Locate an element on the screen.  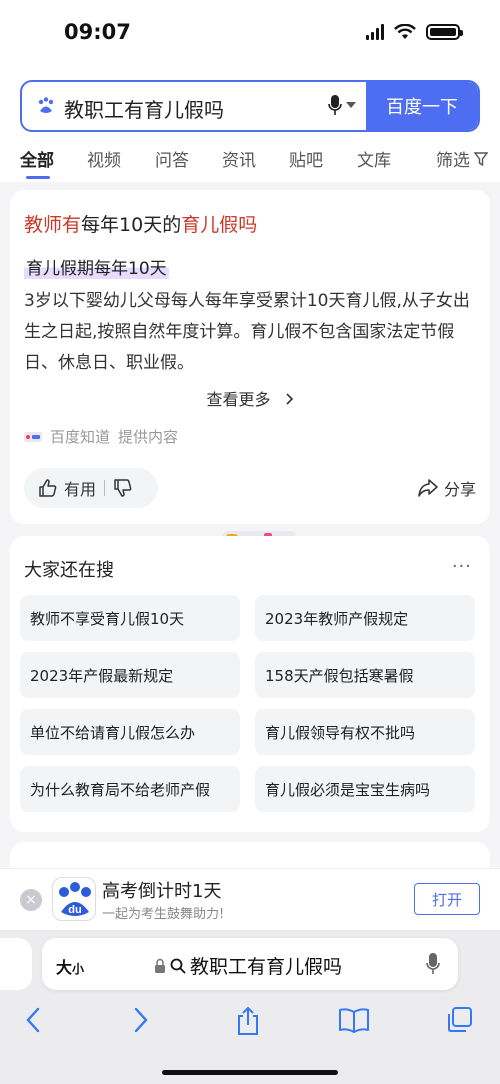
answer-subtitle: 育儿假期每年10天 is located at coordinates (96, 266).